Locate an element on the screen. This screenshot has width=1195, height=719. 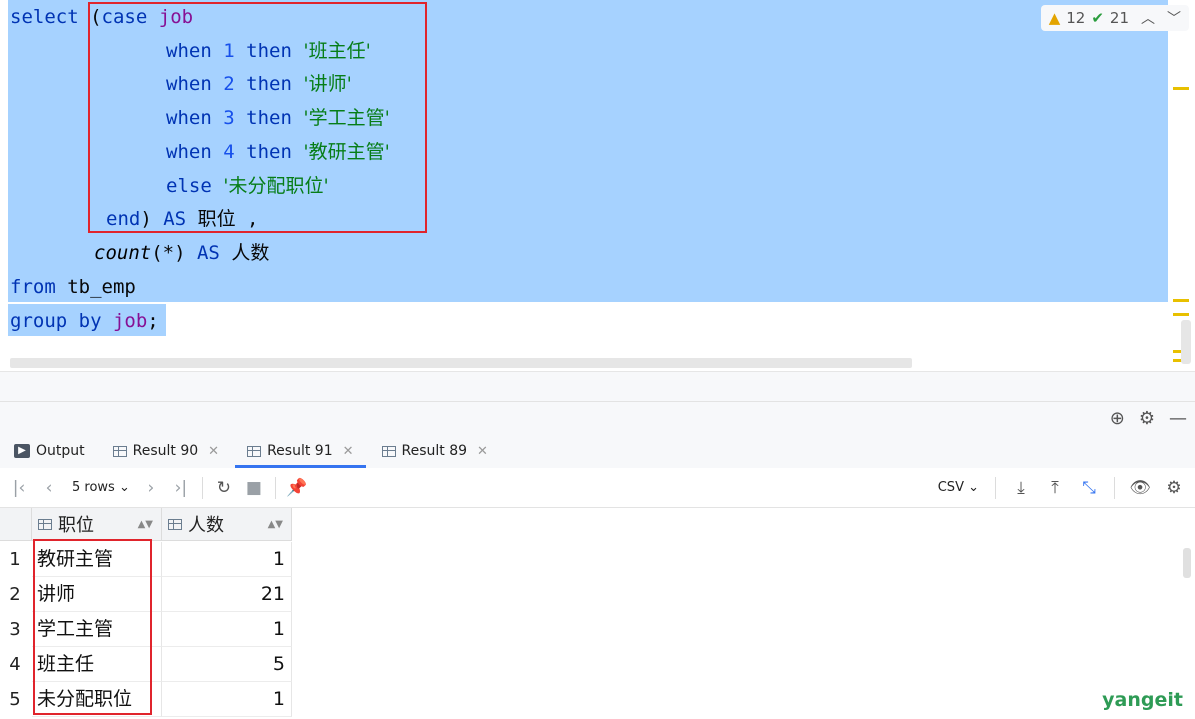
previous-page-icon: ‹ is located at coordinates (49, 488).